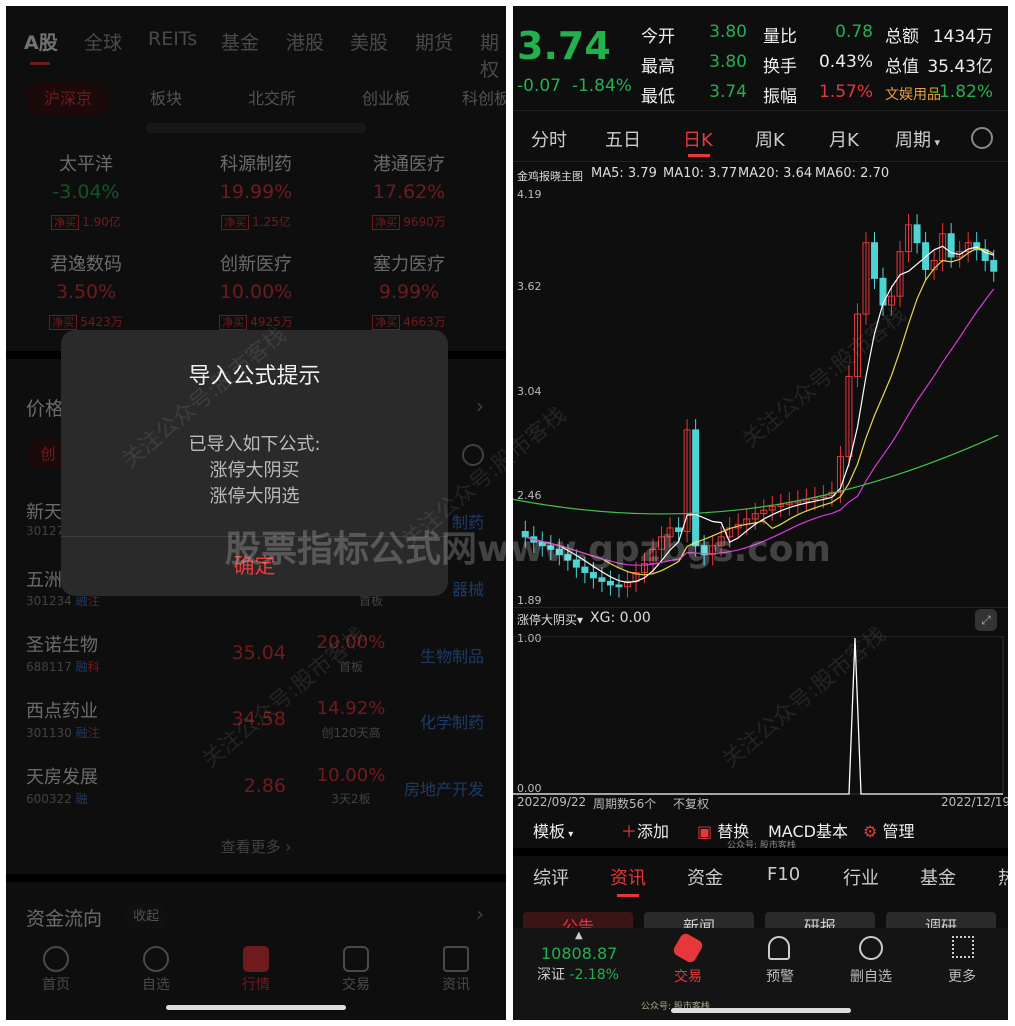 This screenshot has height=1026, width=1015. I want to click on nav-trade: 交易, so click(356, 970).